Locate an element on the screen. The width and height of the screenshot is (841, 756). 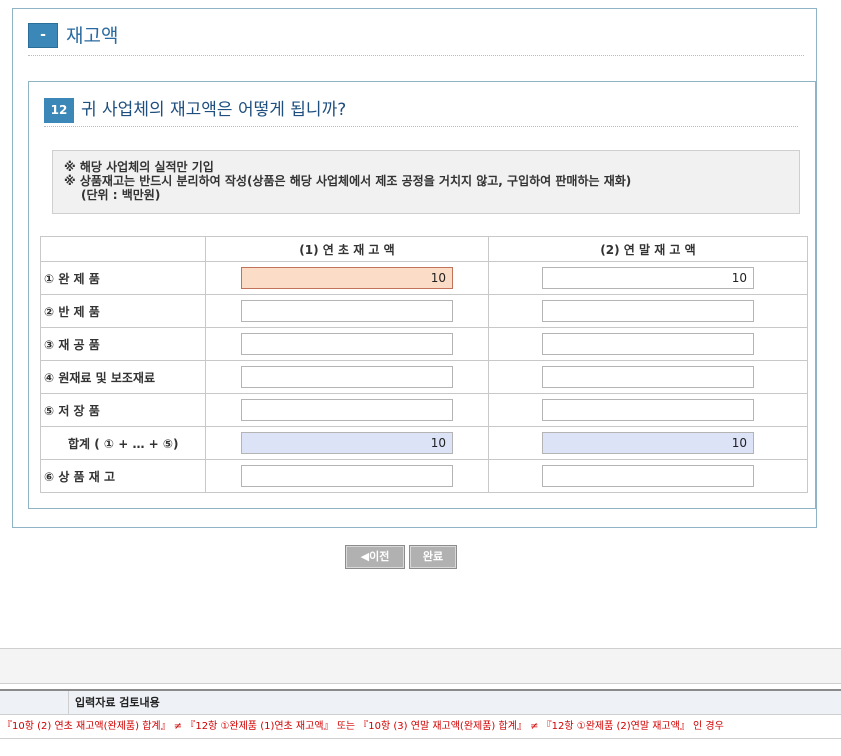
notice-line: ※ 해당 사업체의 실적만 기입 is located at coordinates (139, 167).